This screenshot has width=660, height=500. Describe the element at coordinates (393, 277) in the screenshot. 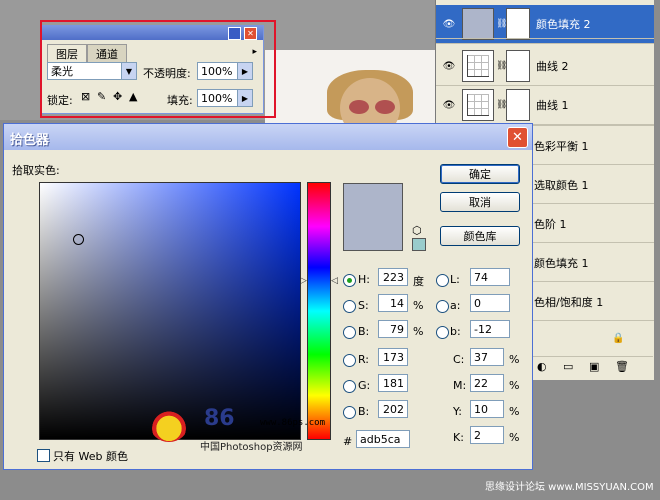

I see `hue-input: 223` at that location.